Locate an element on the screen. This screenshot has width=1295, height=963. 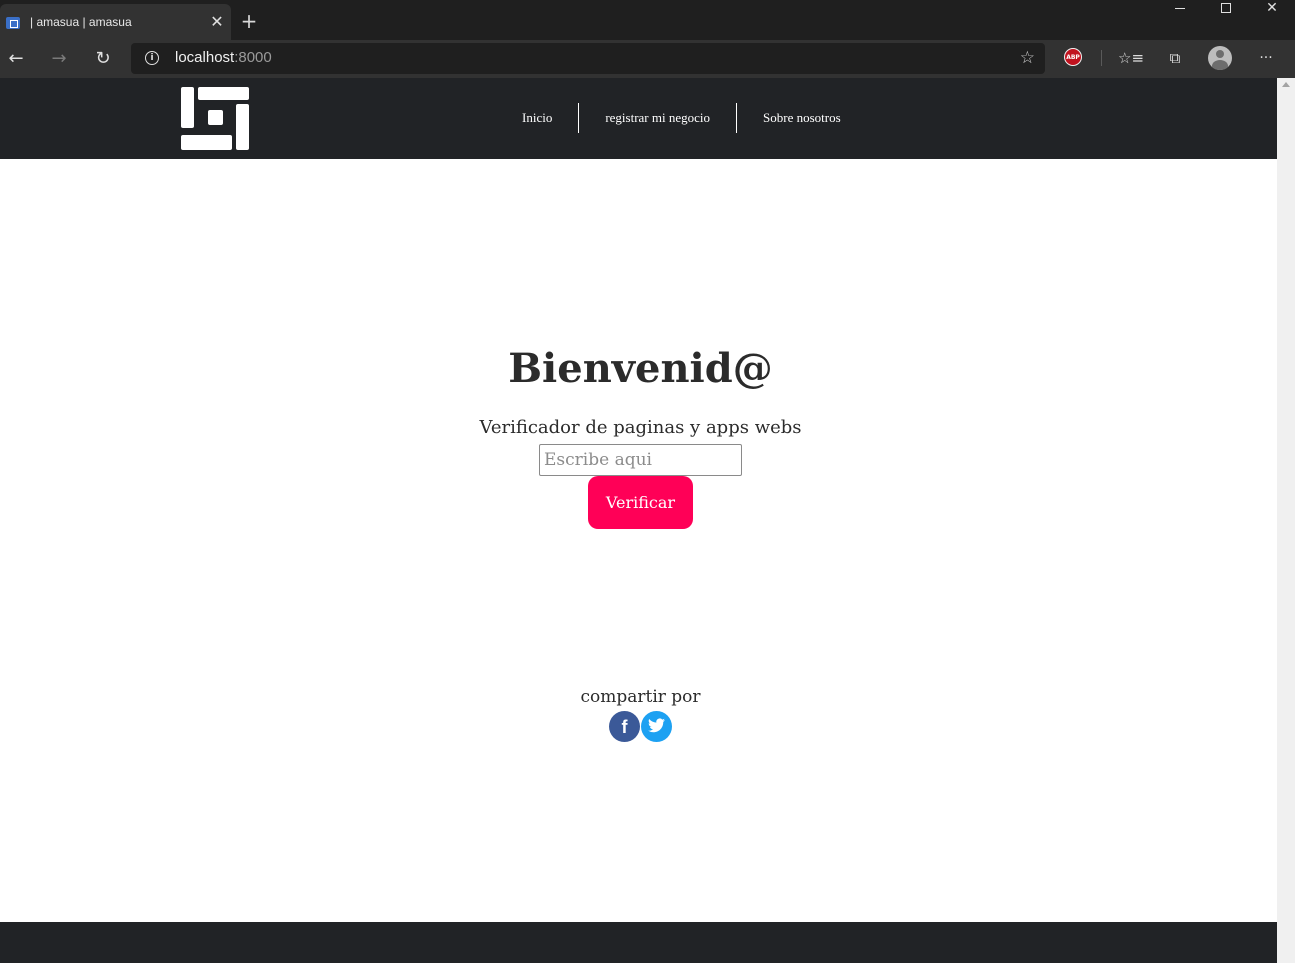
page-title: Bienvenid@ is located at coordinates (640, 368).